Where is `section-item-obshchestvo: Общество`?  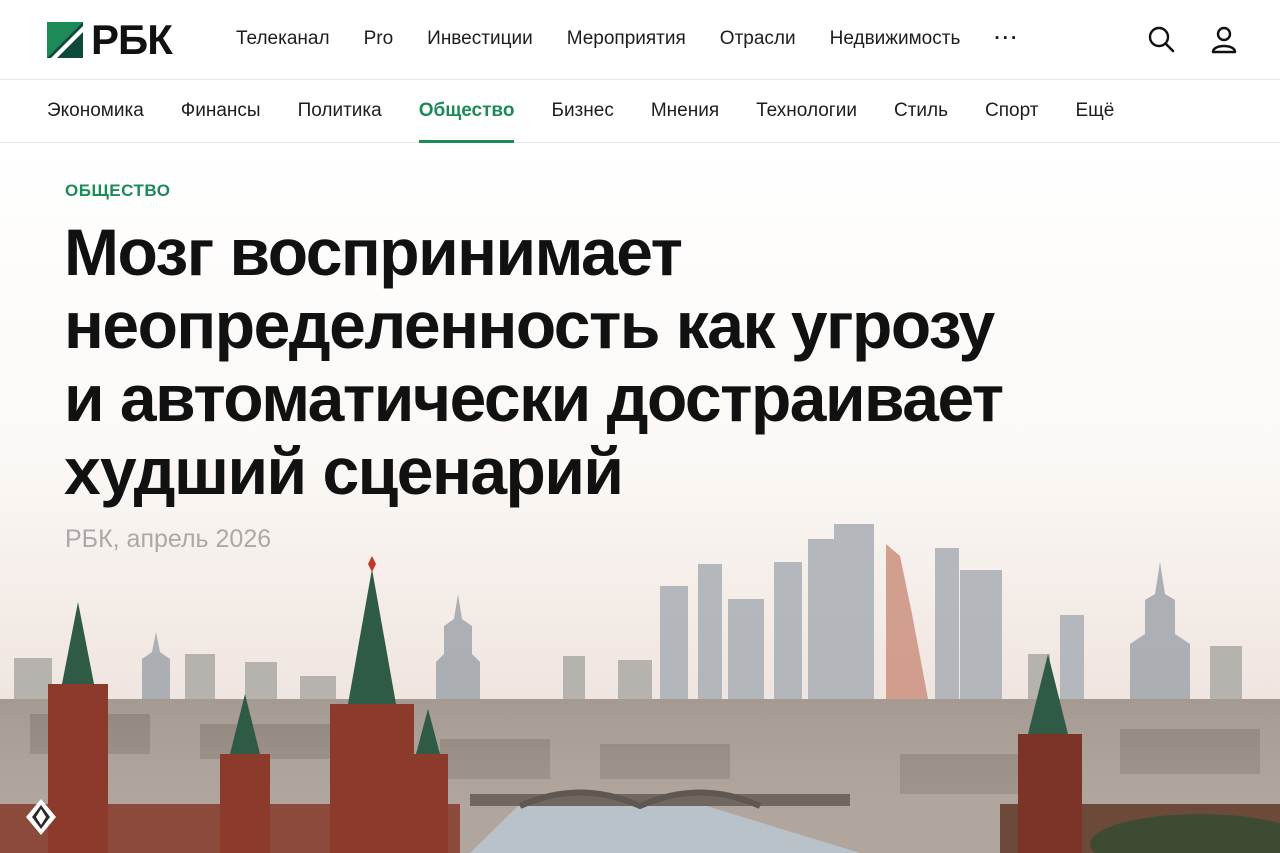
section-item-obshchestvo: Общество is located at coordinates (466, 120).